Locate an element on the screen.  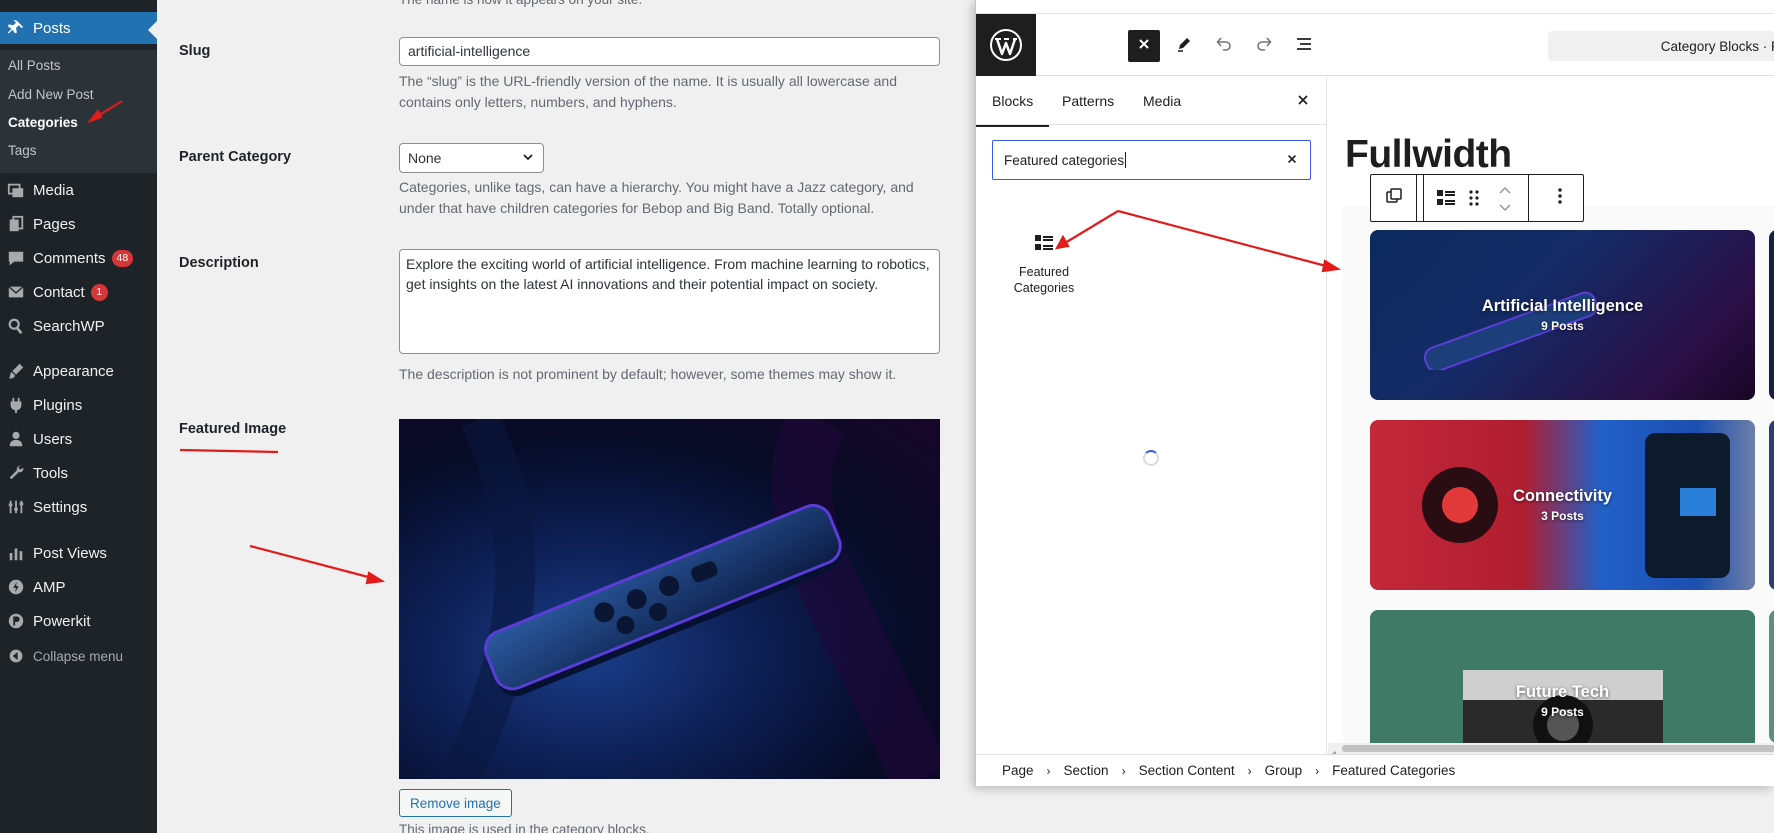
wordpress-logo-button is located at coordinates (1006, 45).